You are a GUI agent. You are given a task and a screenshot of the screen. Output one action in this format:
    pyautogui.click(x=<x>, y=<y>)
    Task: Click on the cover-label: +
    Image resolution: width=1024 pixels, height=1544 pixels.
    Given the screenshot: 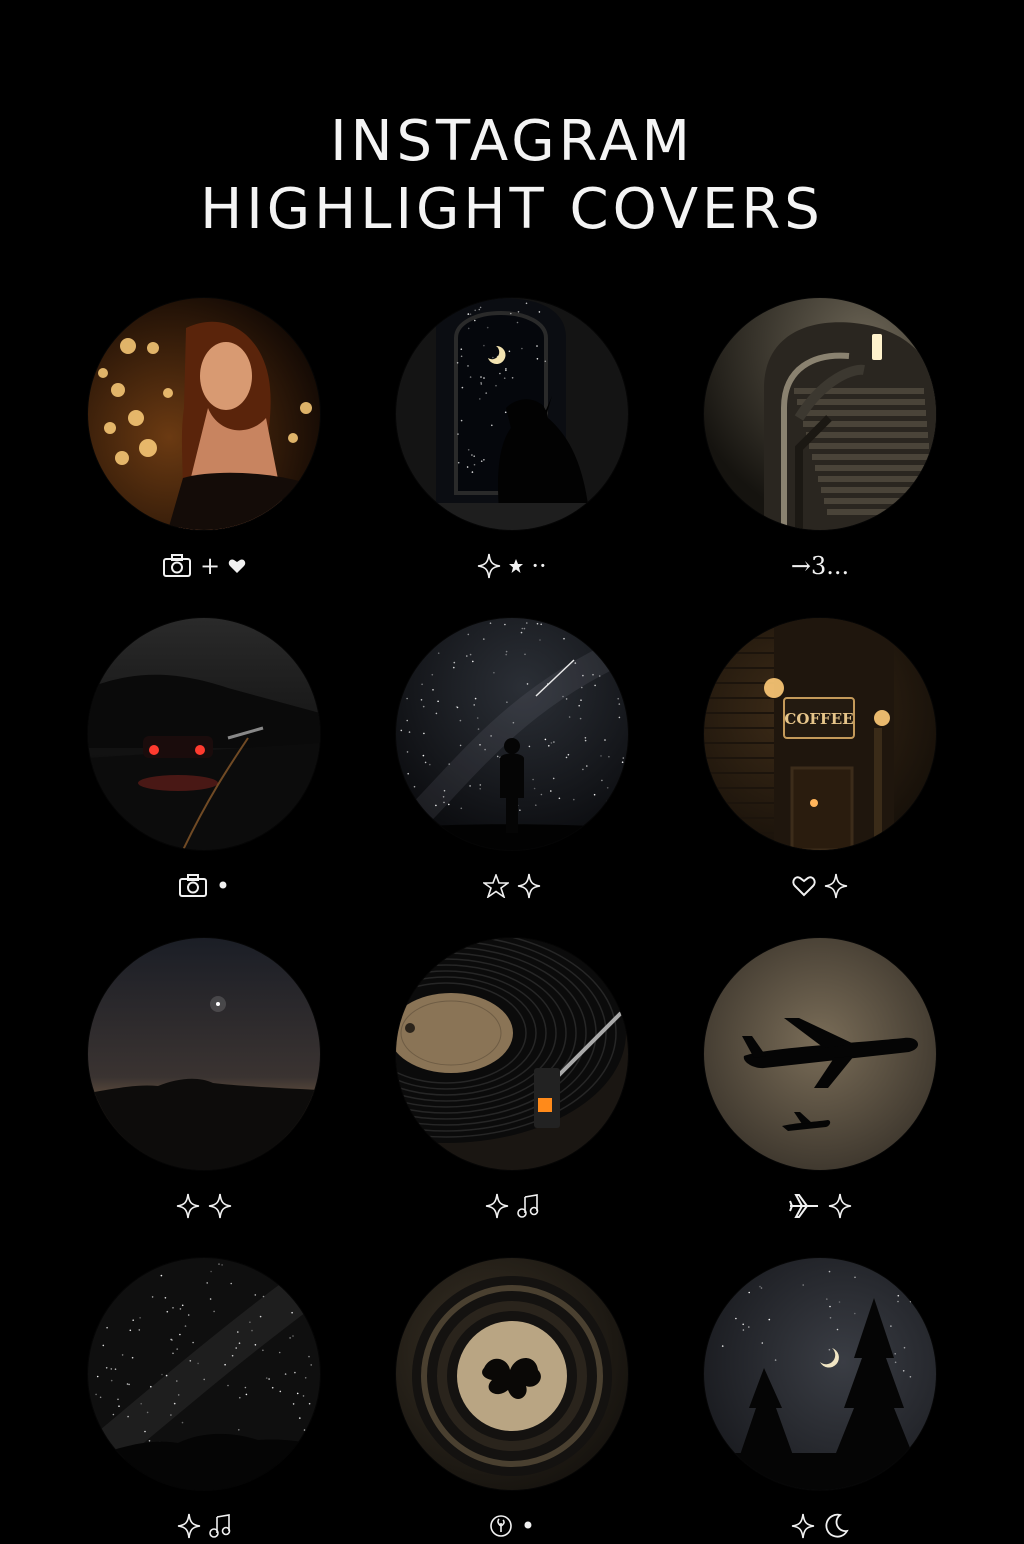 What is the action you would take?
    pyautogui.click(x=204, y=566)
    